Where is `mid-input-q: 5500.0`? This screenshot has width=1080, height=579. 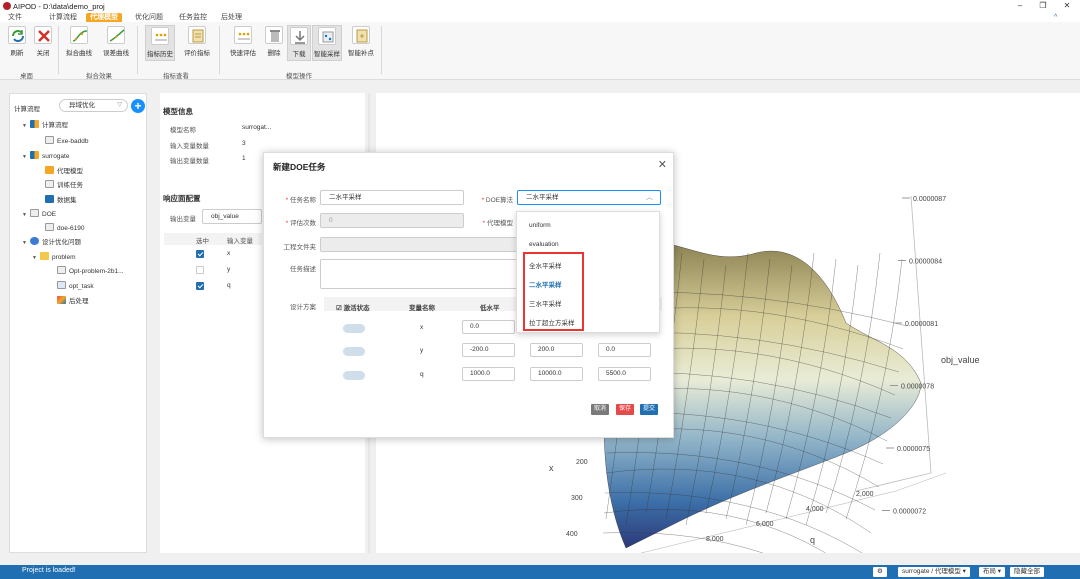
mid-input-q: 5500.0 is located at coordinates (624, 374).